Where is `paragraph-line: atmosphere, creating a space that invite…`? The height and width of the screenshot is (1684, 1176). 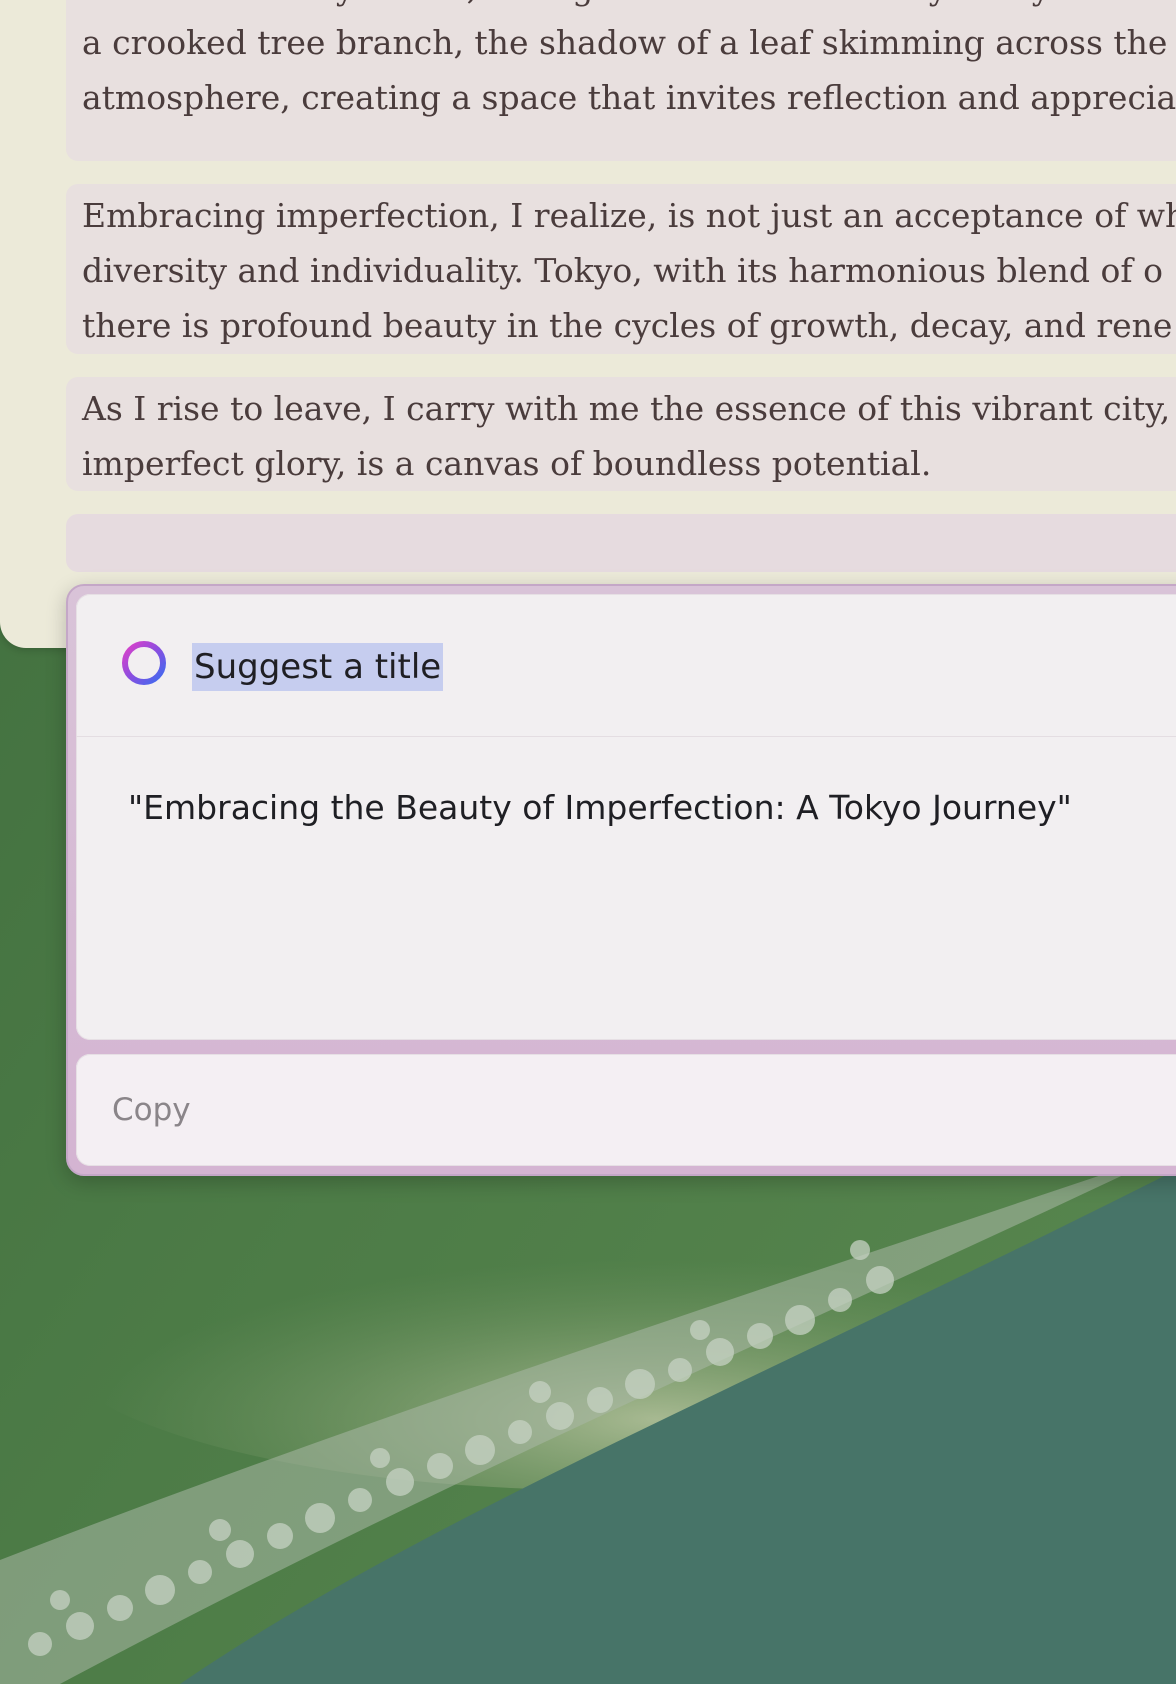 paragraph-line: atmosphere, creating a space that invite… is located at coordinates (629, 97).